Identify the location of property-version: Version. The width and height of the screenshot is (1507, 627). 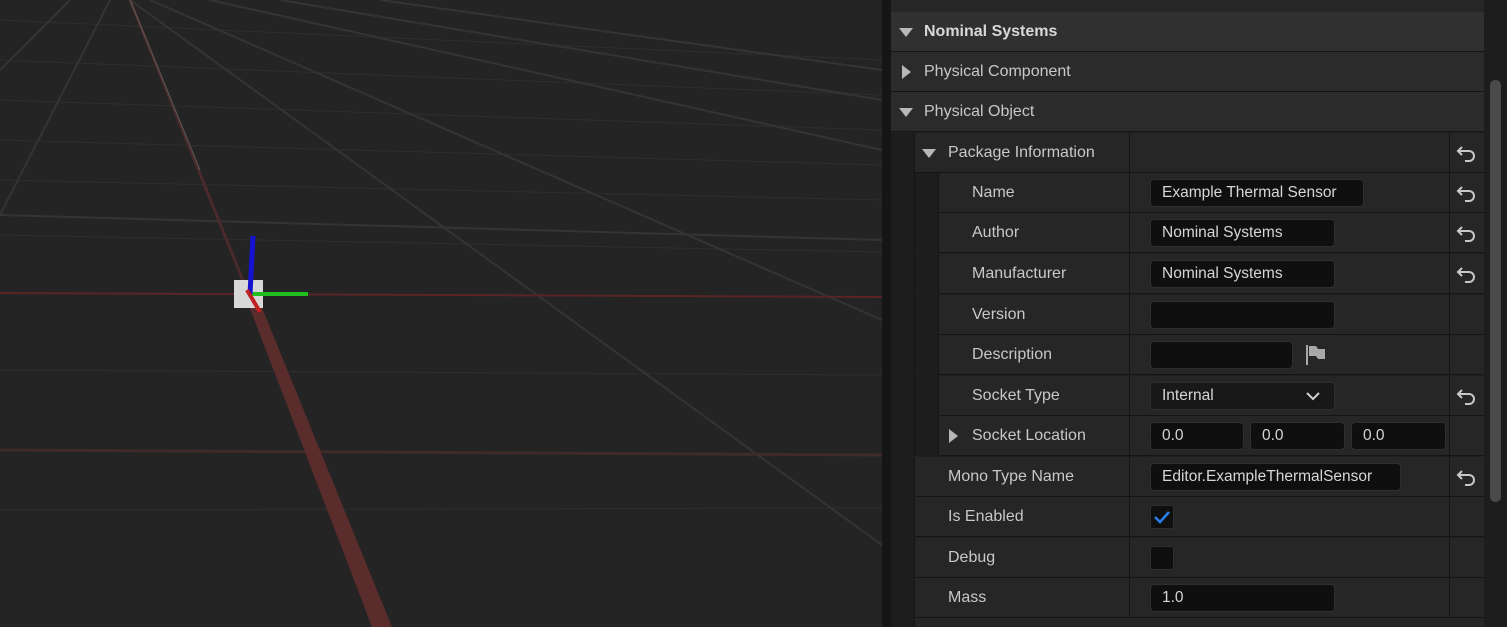
(1187, 315).